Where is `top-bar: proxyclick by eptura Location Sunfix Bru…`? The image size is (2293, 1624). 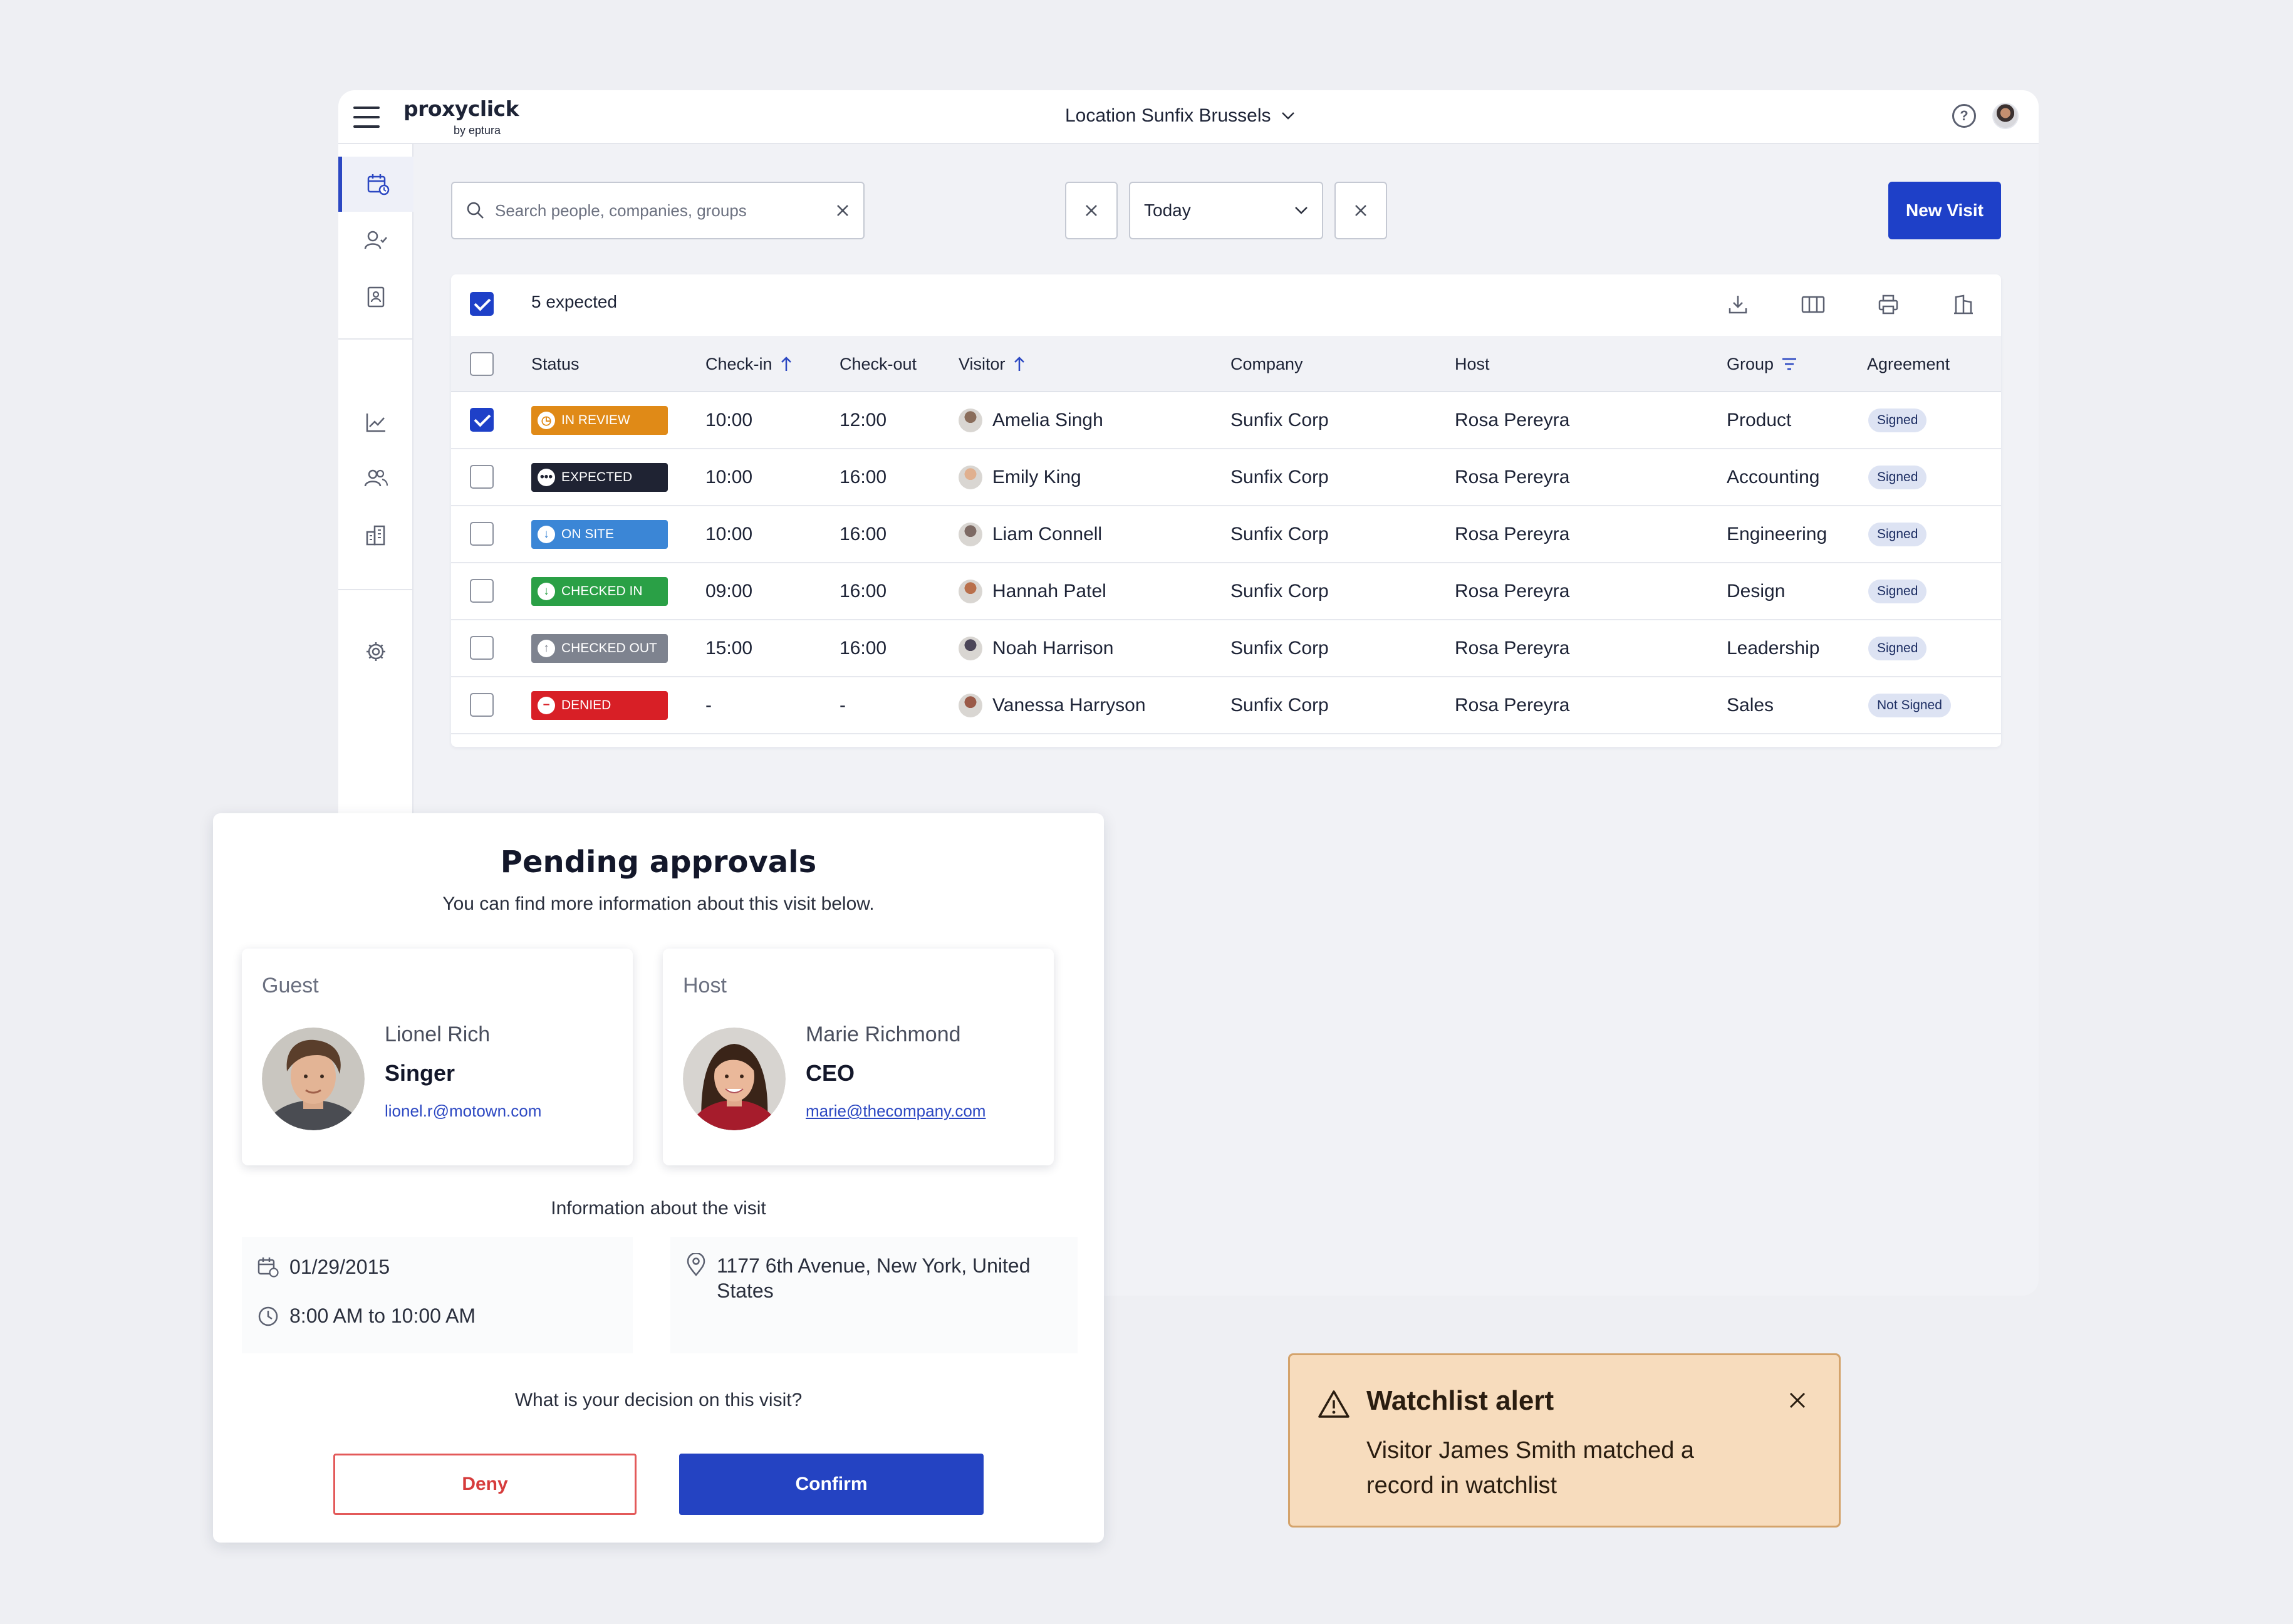 top-bar: proxyclick by eptura Location Sunfix Bru… is located at coordinates (1188, 117).